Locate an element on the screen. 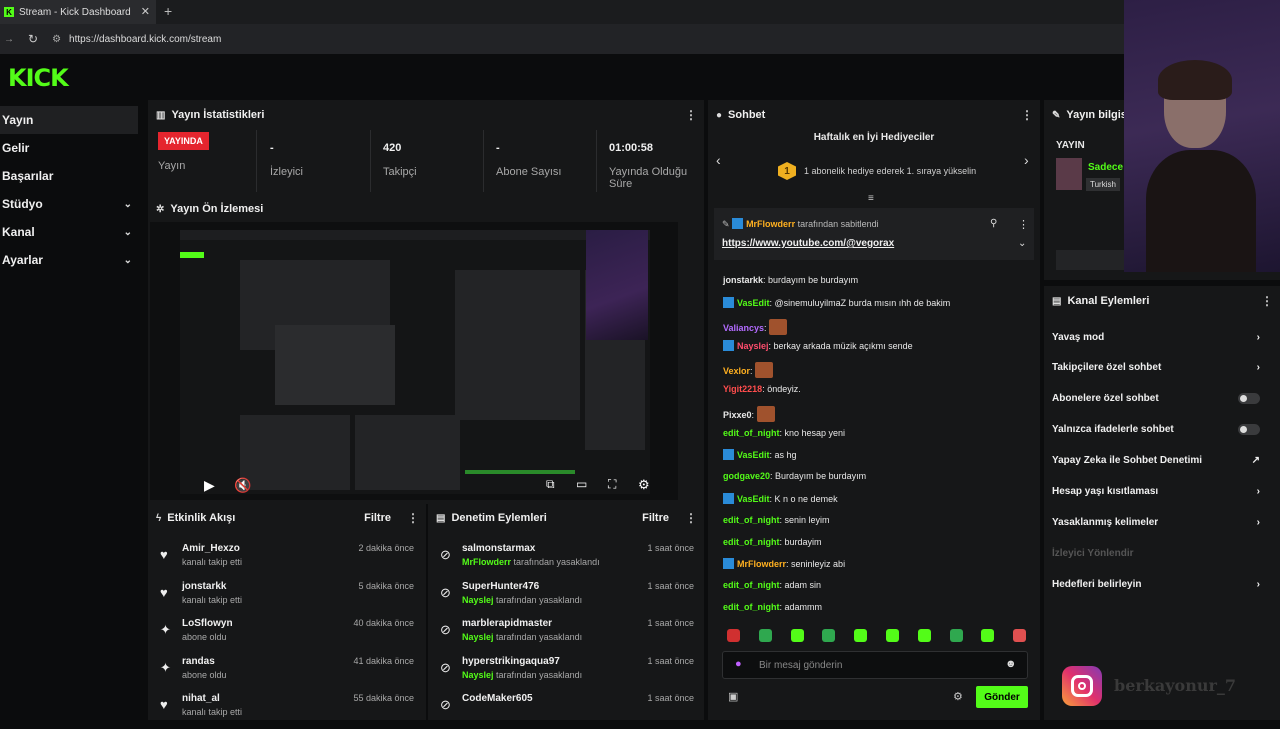 The image size is (1280, 729). banned-user: salmonstarmax is located at coordinates (498, 548).